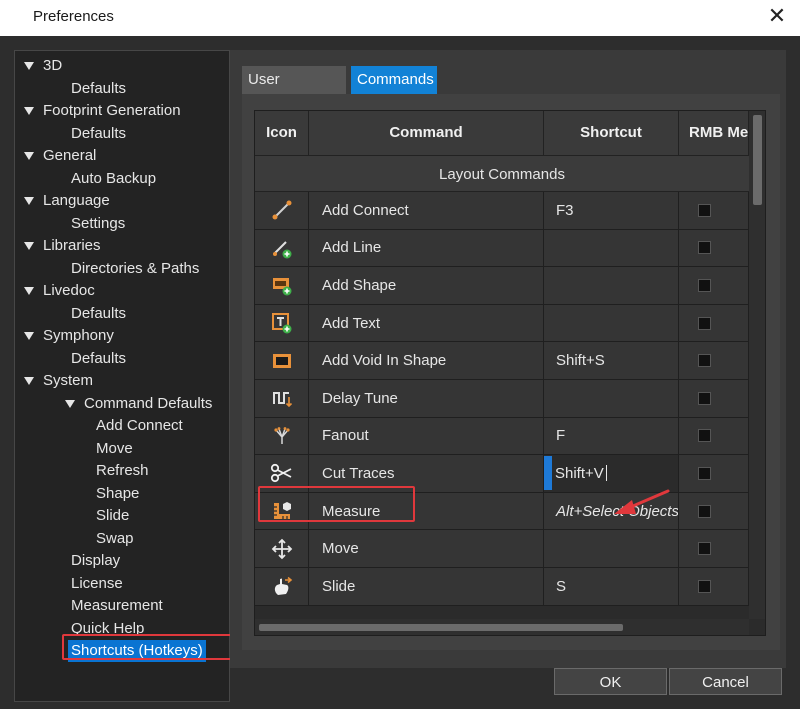  What do you see at coordinates (148, 403) in the screenshot?
I see `tree-item-label: Command Defaults` at bounding box center [148, 403].